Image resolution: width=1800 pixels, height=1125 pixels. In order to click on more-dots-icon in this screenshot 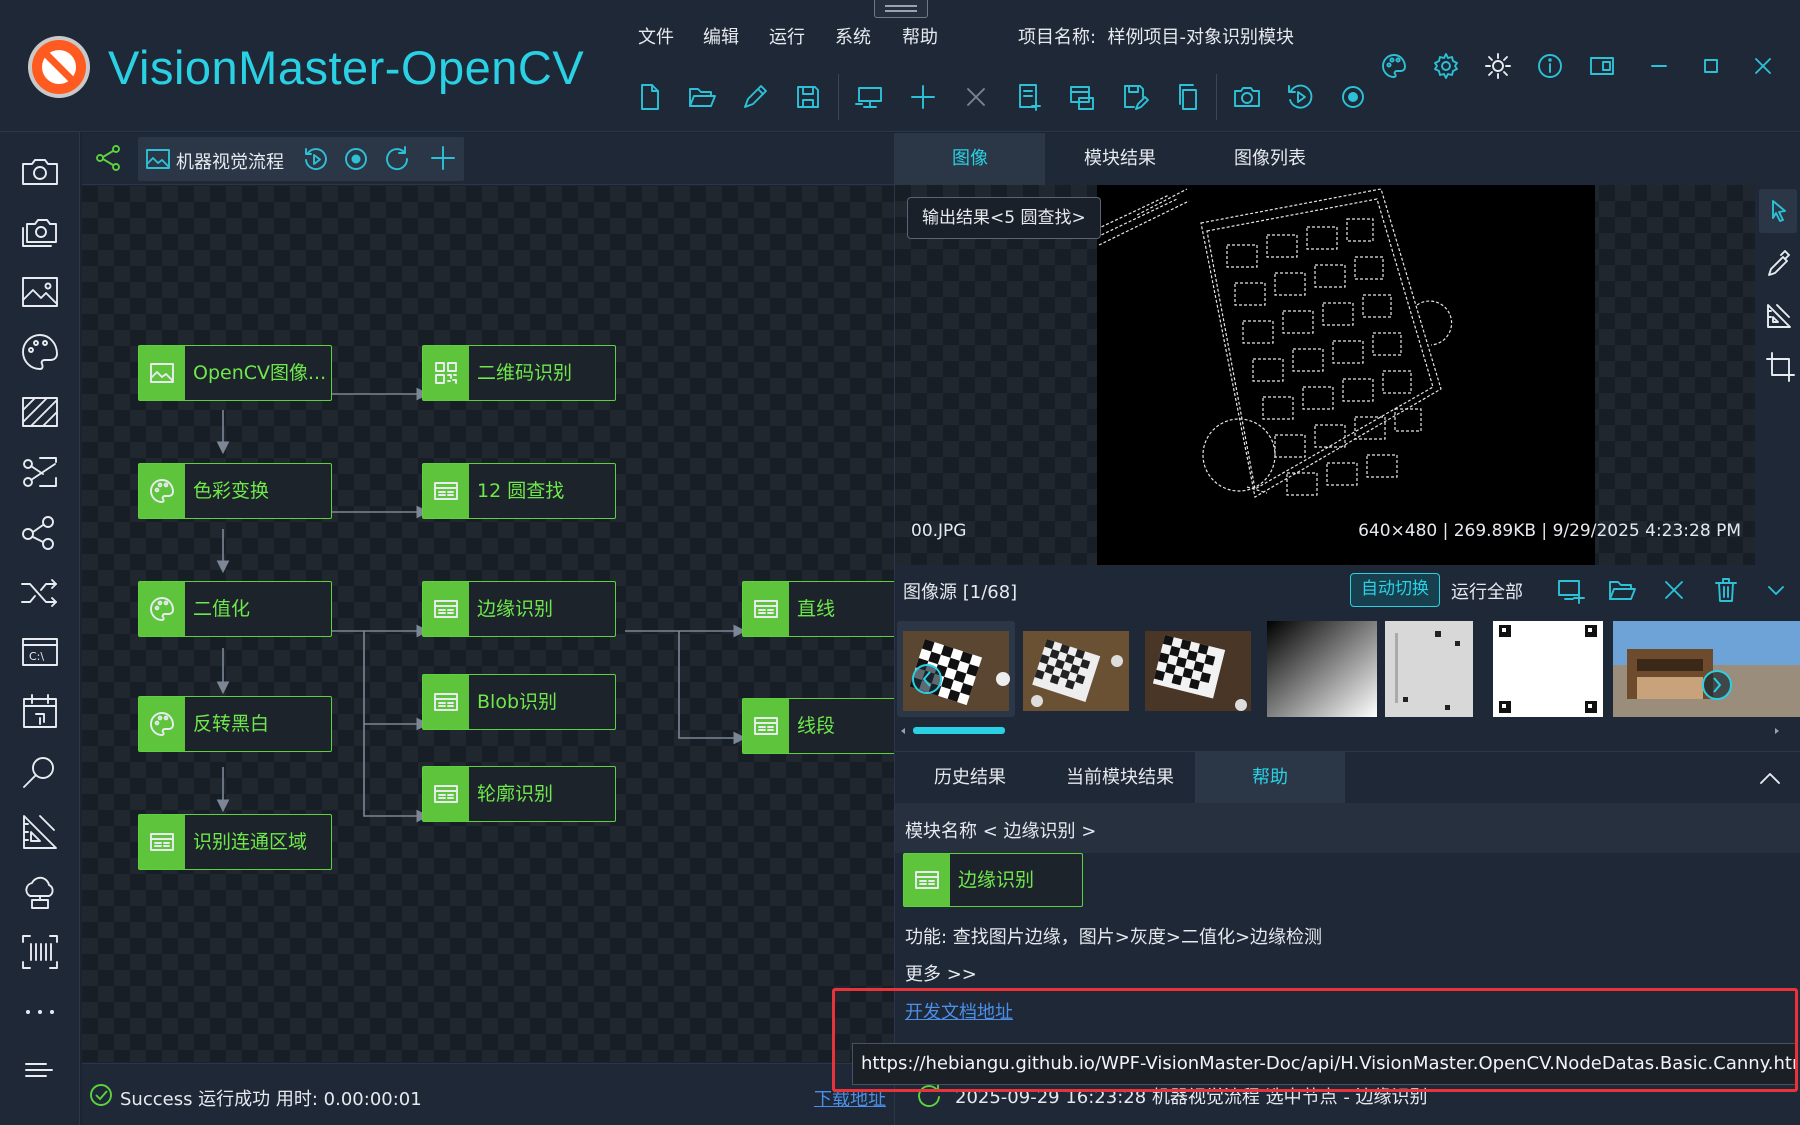, I will do `click(40, 1012)`.